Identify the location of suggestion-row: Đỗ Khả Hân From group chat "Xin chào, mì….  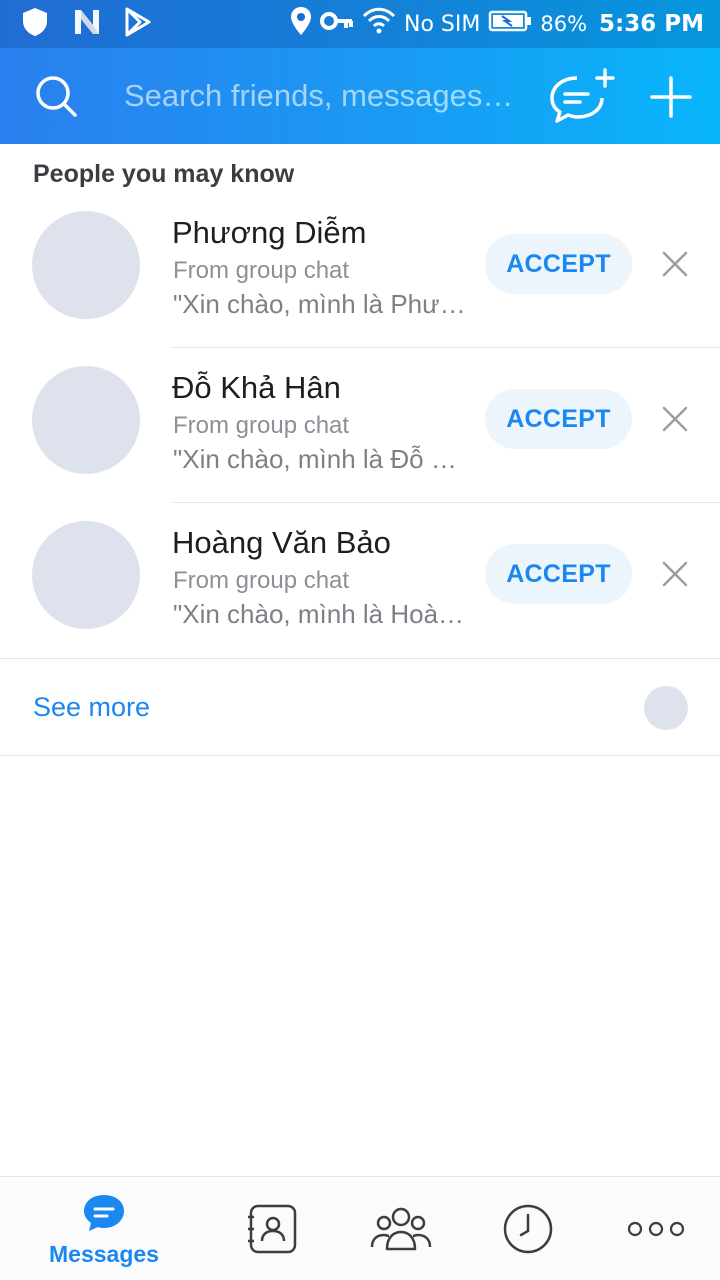
(360, 425).